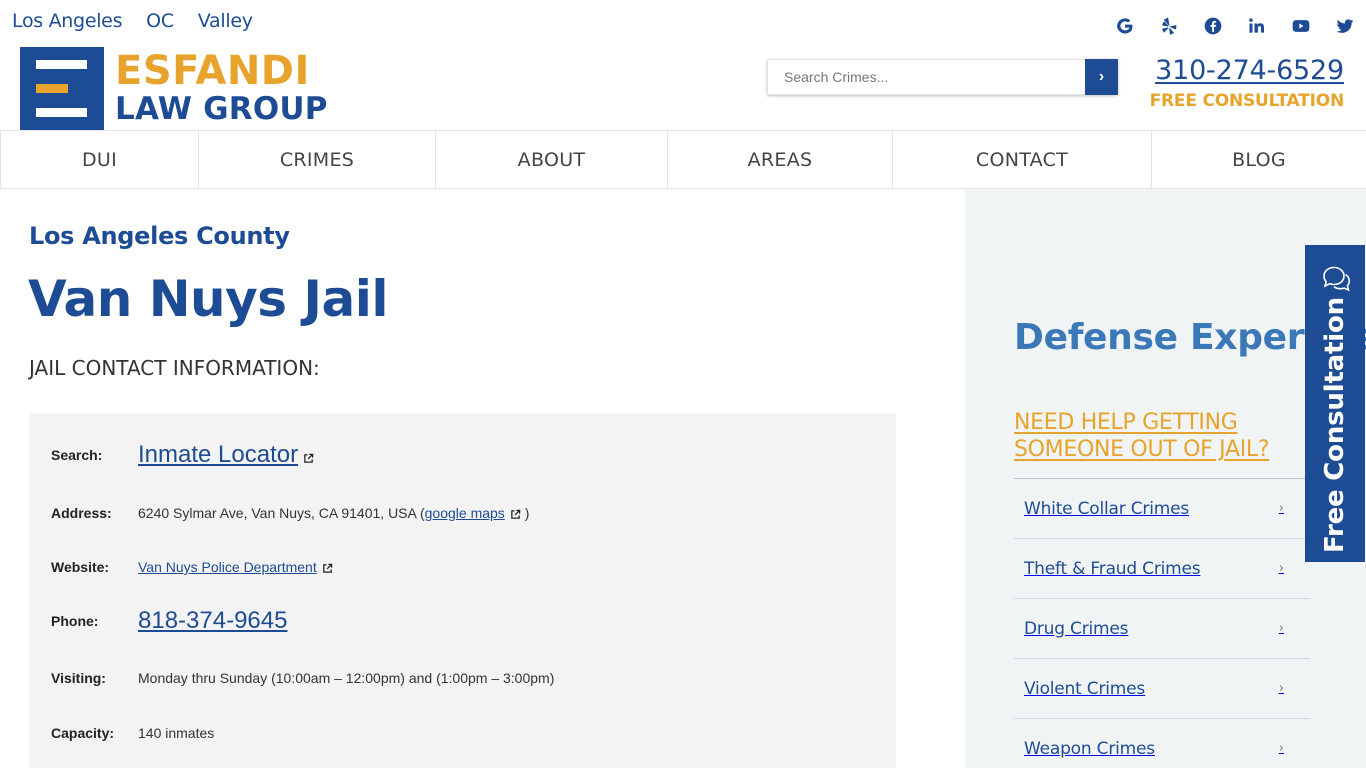 This screenshot has width=1366, height=768. I want to click on nav-item-dui: DUI, so click(99, 159).